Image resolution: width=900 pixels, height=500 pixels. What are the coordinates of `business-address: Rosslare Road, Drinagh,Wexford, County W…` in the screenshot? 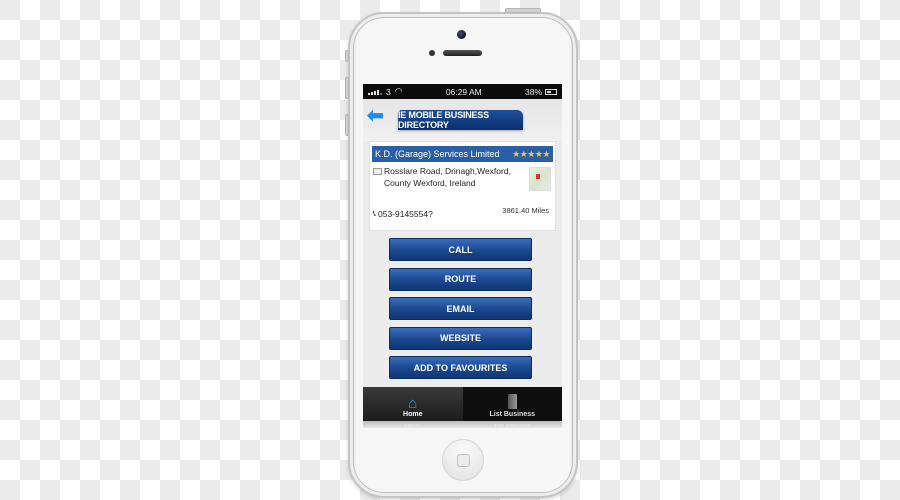 It's located at (454, 177).